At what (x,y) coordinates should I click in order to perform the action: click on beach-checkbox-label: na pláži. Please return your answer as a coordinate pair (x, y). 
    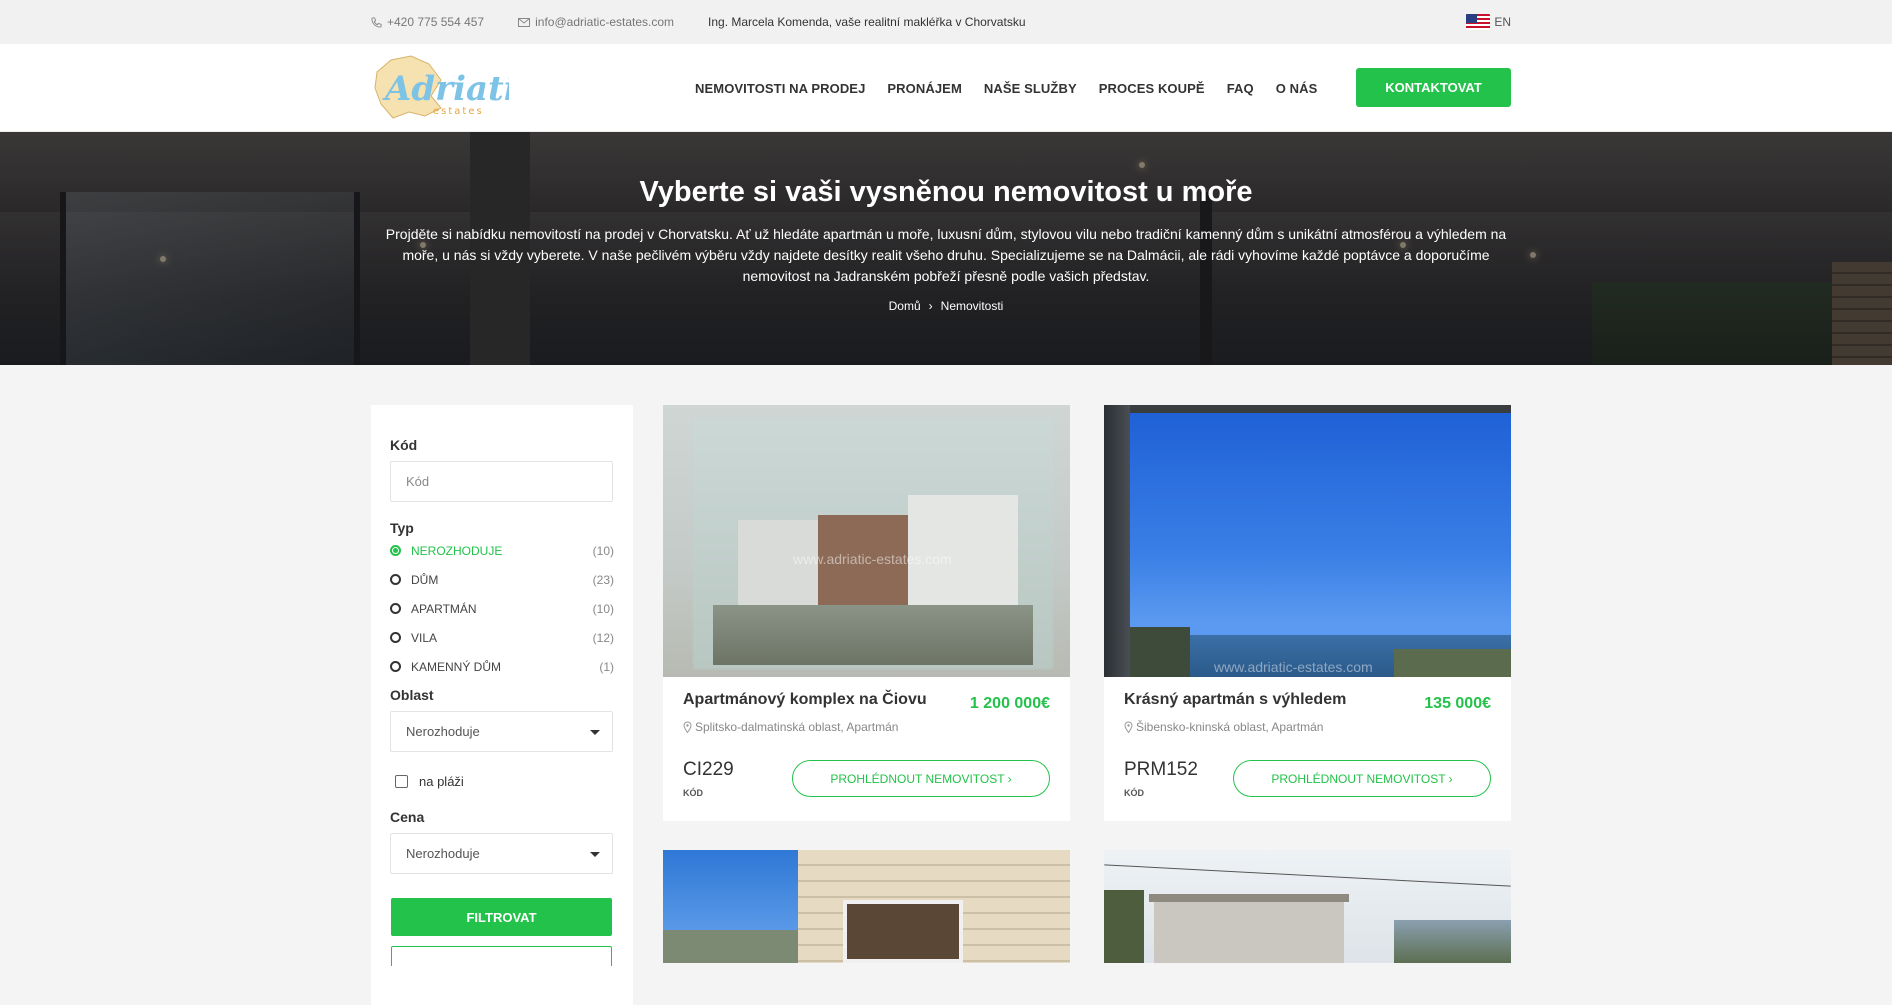
    Looking at the image, I should click on (441, 781).